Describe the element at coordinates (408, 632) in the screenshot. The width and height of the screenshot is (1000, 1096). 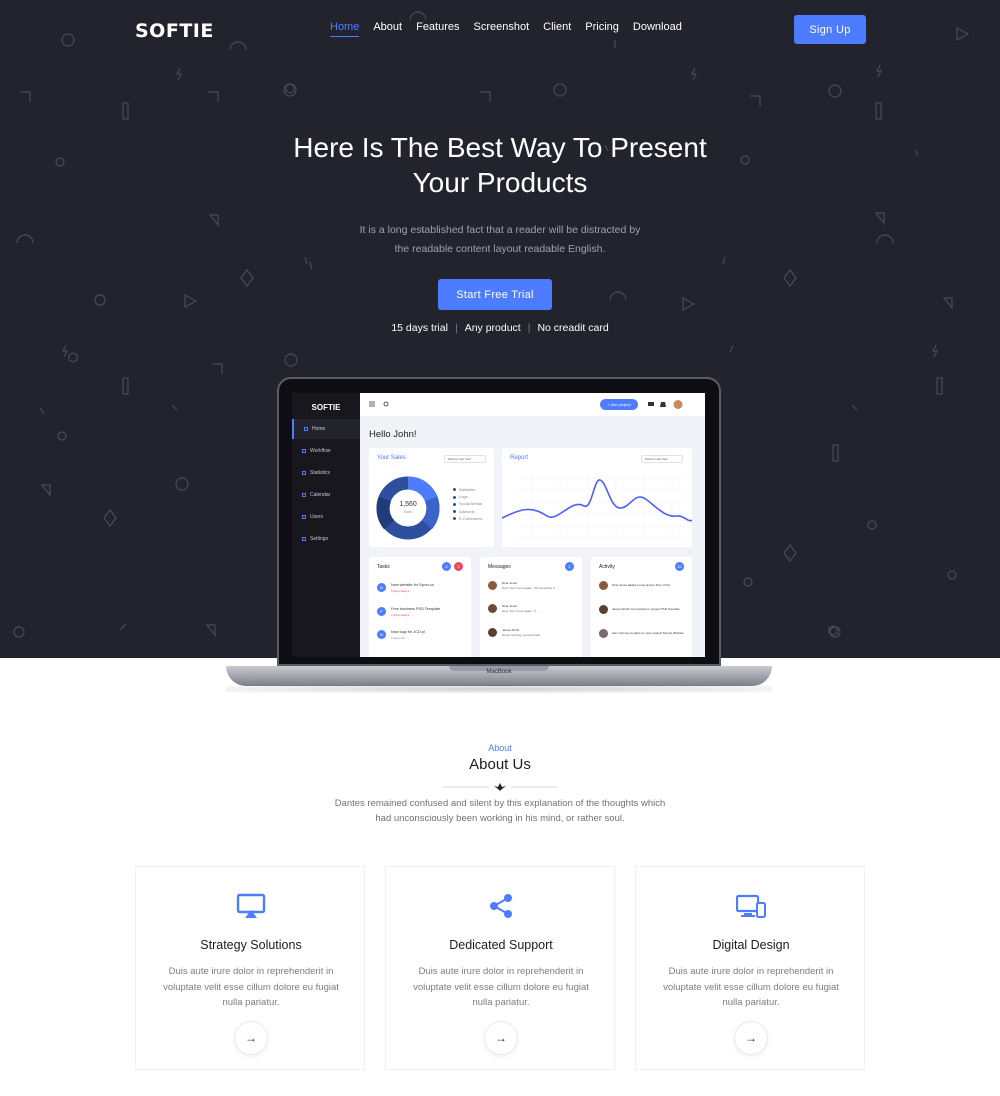
I see `task-title: New logo for JCD.pl` at that location.